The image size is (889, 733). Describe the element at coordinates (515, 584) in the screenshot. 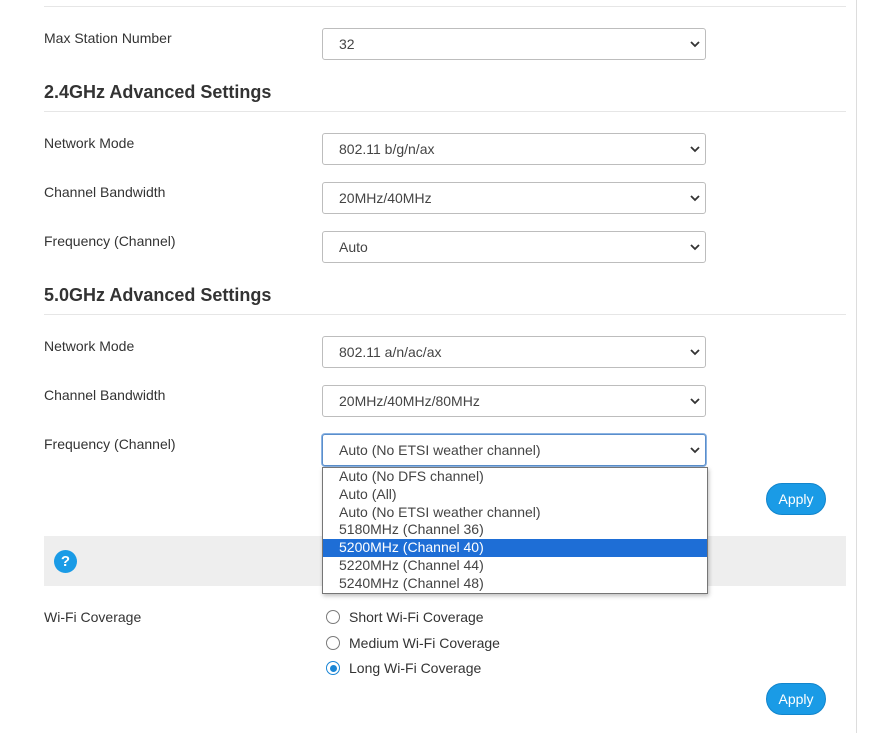

I see `dropdown-option: 5240MHz (Channel 48)` at that location.